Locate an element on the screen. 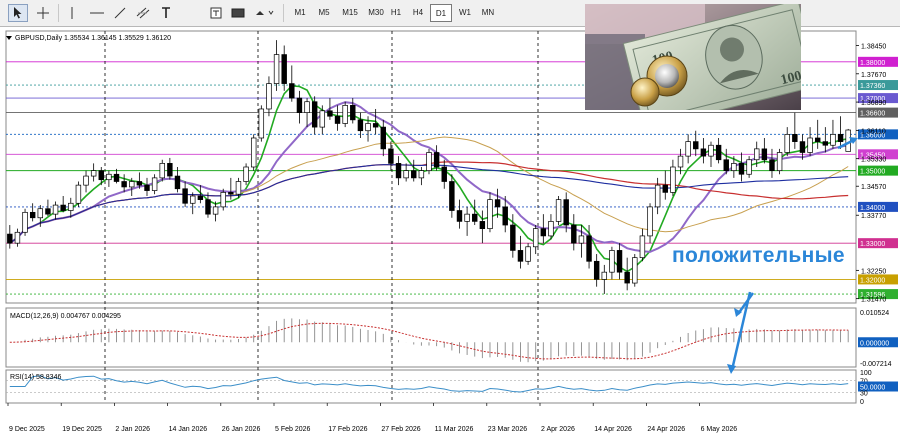 The width and height of the screenshot is (900, 438). cursor-icon is located at coordinates (18, 13).